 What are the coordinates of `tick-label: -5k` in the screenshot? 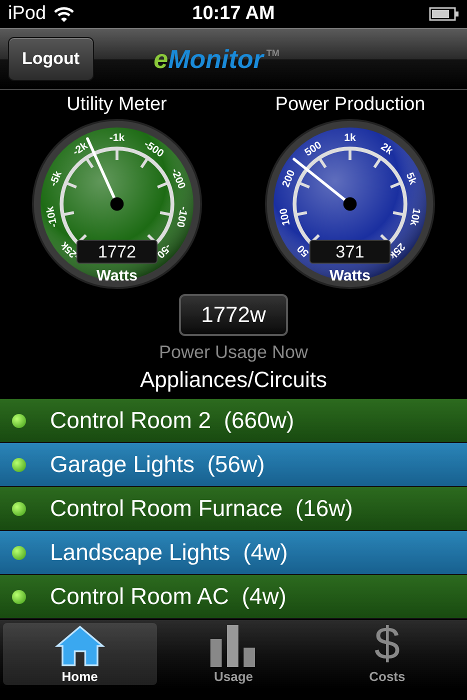 It's located at (55, 178).